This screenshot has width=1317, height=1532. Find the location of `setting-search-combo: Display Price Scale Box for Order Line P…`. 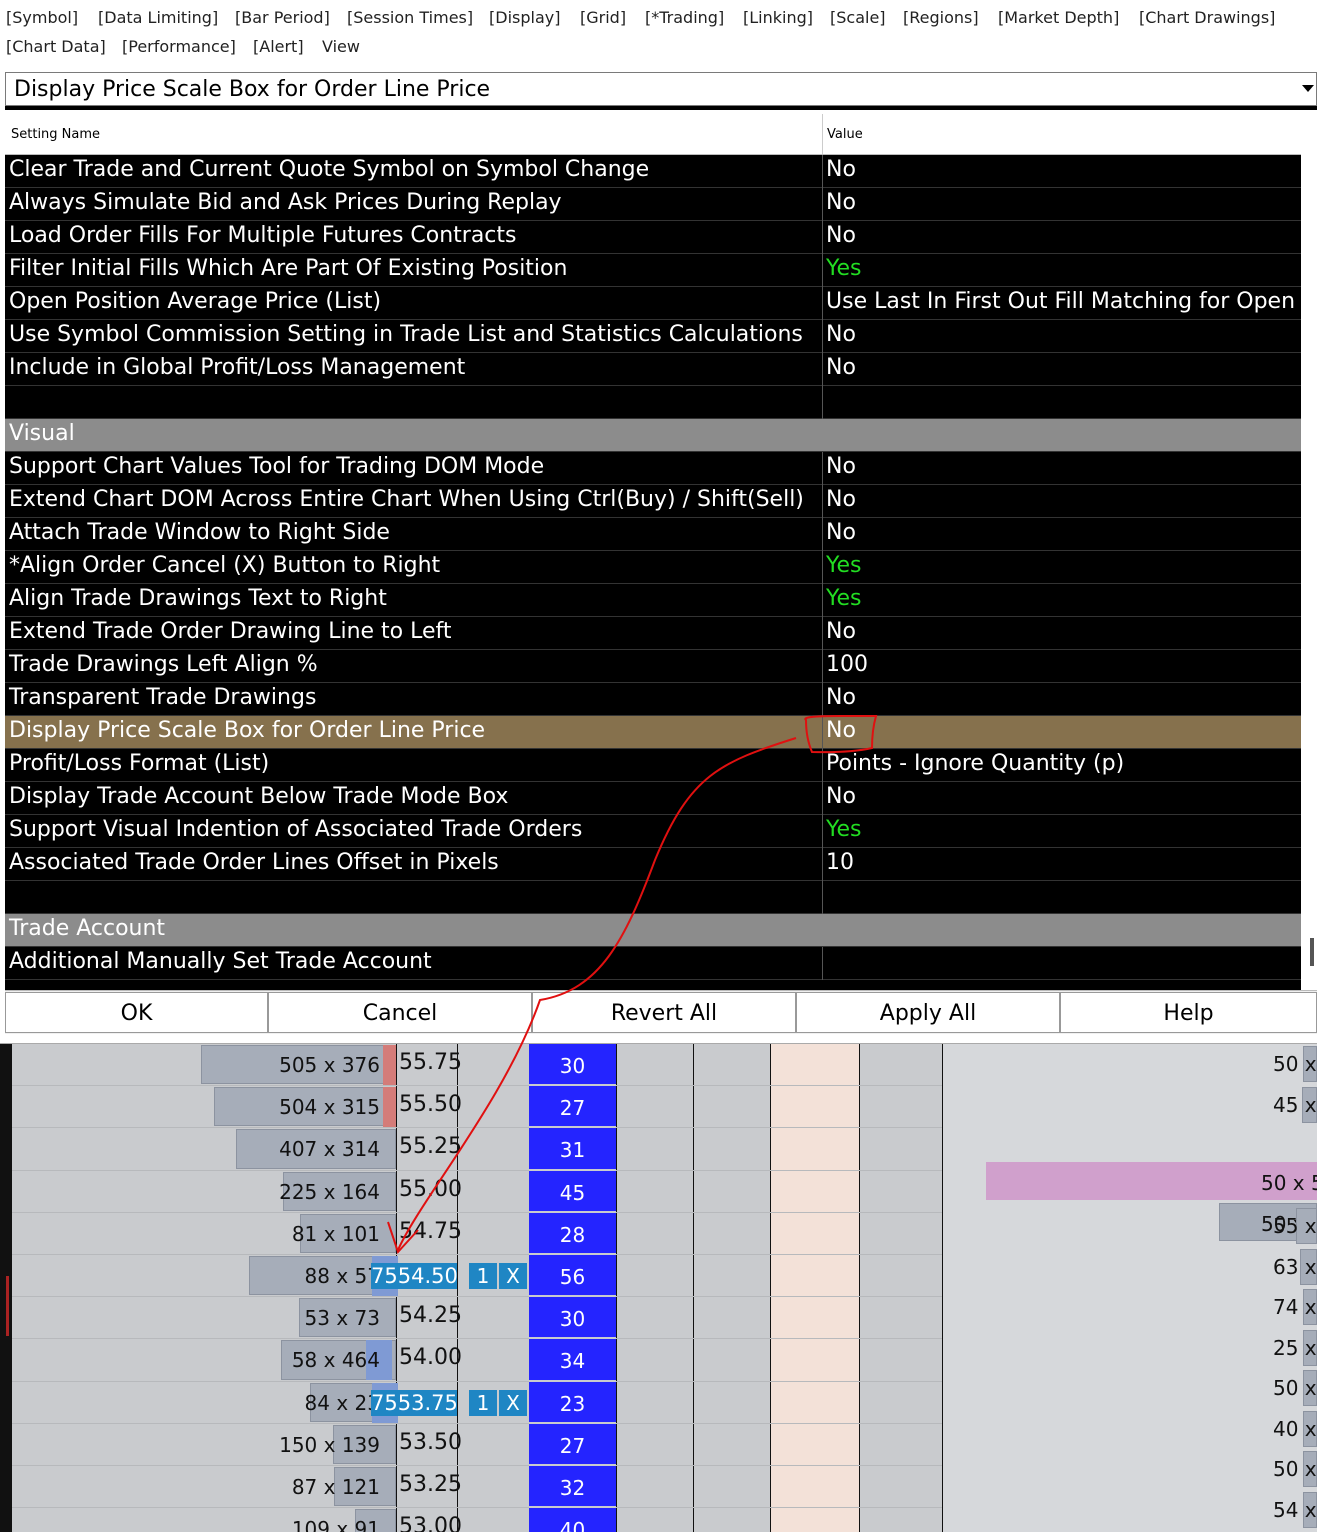

setting-search-combo: Display Price Scale Box for Order Line P… is located at coordinates (661, 89).